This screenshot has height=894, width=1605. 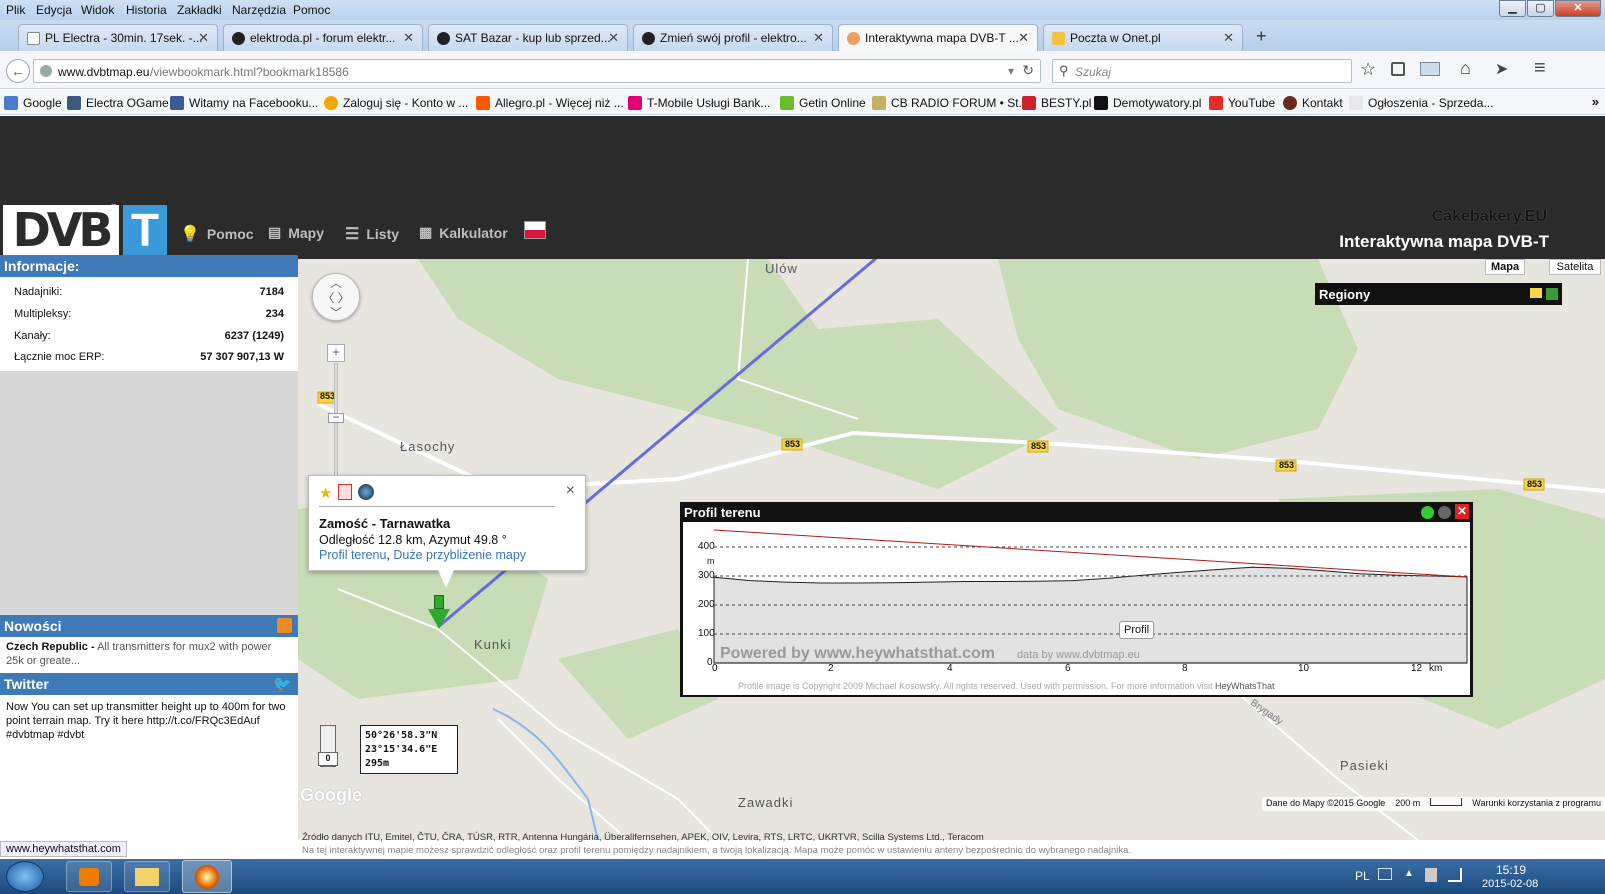 What do you see at coordinates (114, 208) in the screenshot?
I see `logo-registered: ®` at bounding box center [114, 208].